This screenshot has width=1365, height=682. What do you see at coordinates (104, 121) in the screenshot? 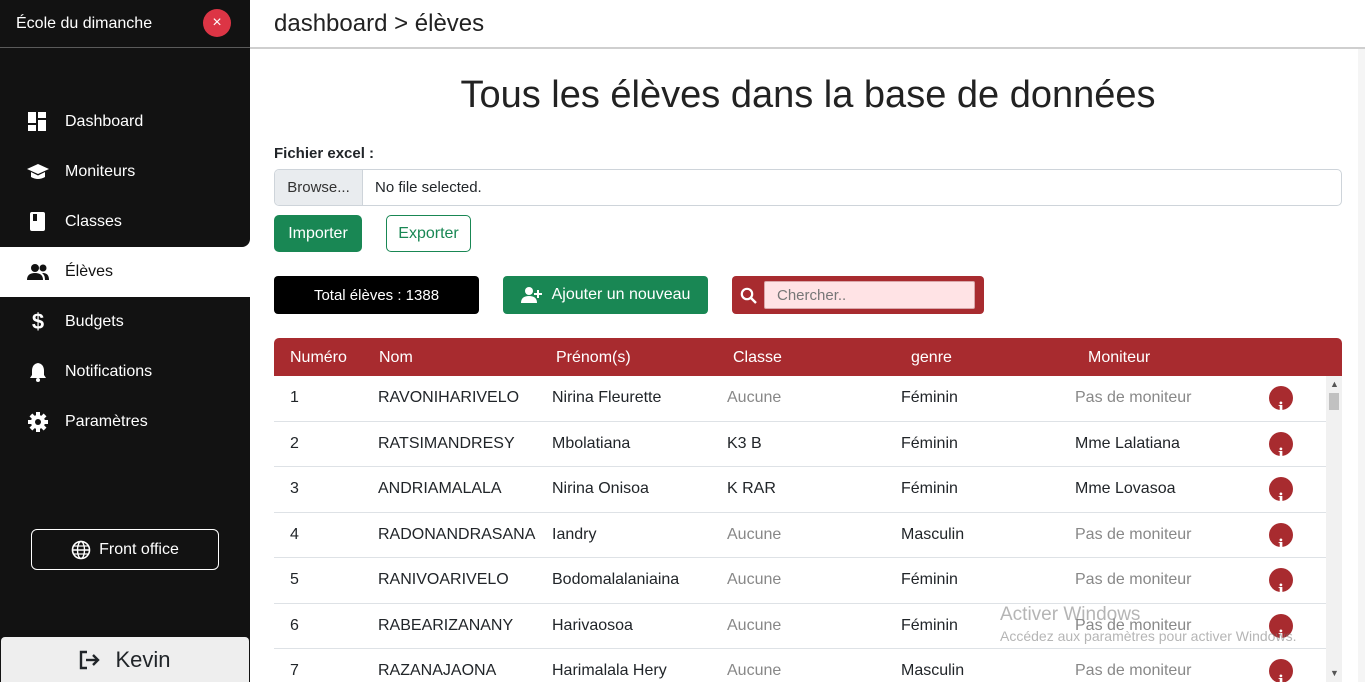
I see `sidebar-item-label: Dashboard` at bounding box center [104, 121].